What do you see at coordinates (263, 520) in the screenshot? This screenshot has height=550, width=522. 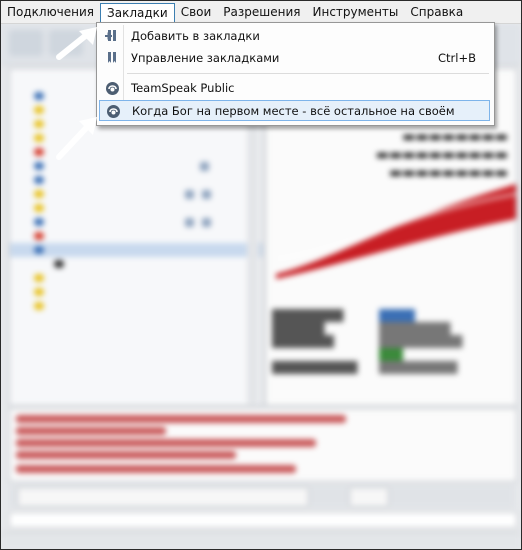 I see `chat-input` at bounding box center [263, 520].